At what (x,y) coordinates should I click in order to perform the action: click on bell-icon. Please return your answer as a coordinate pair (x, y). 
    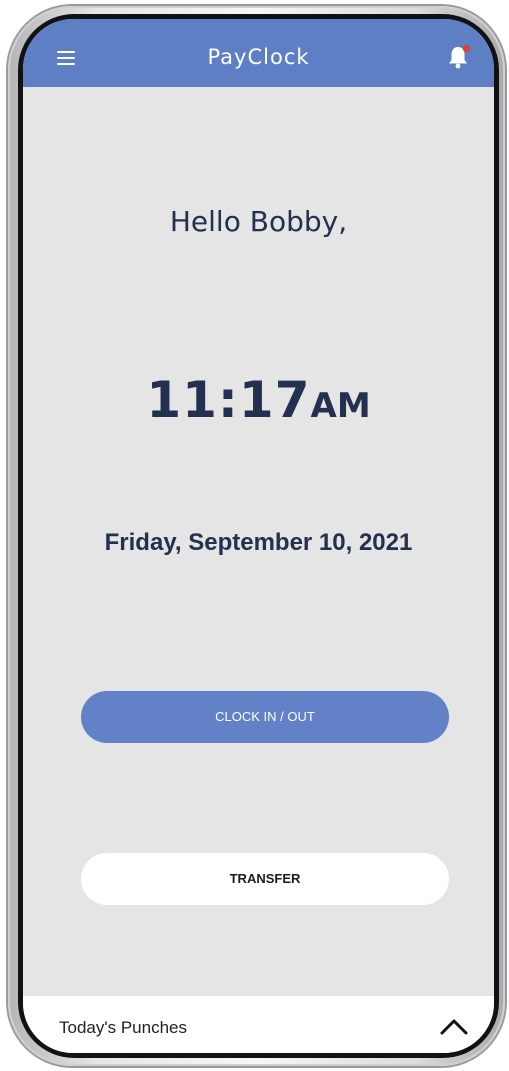
    Looking at the image, I should click on (459, 57).